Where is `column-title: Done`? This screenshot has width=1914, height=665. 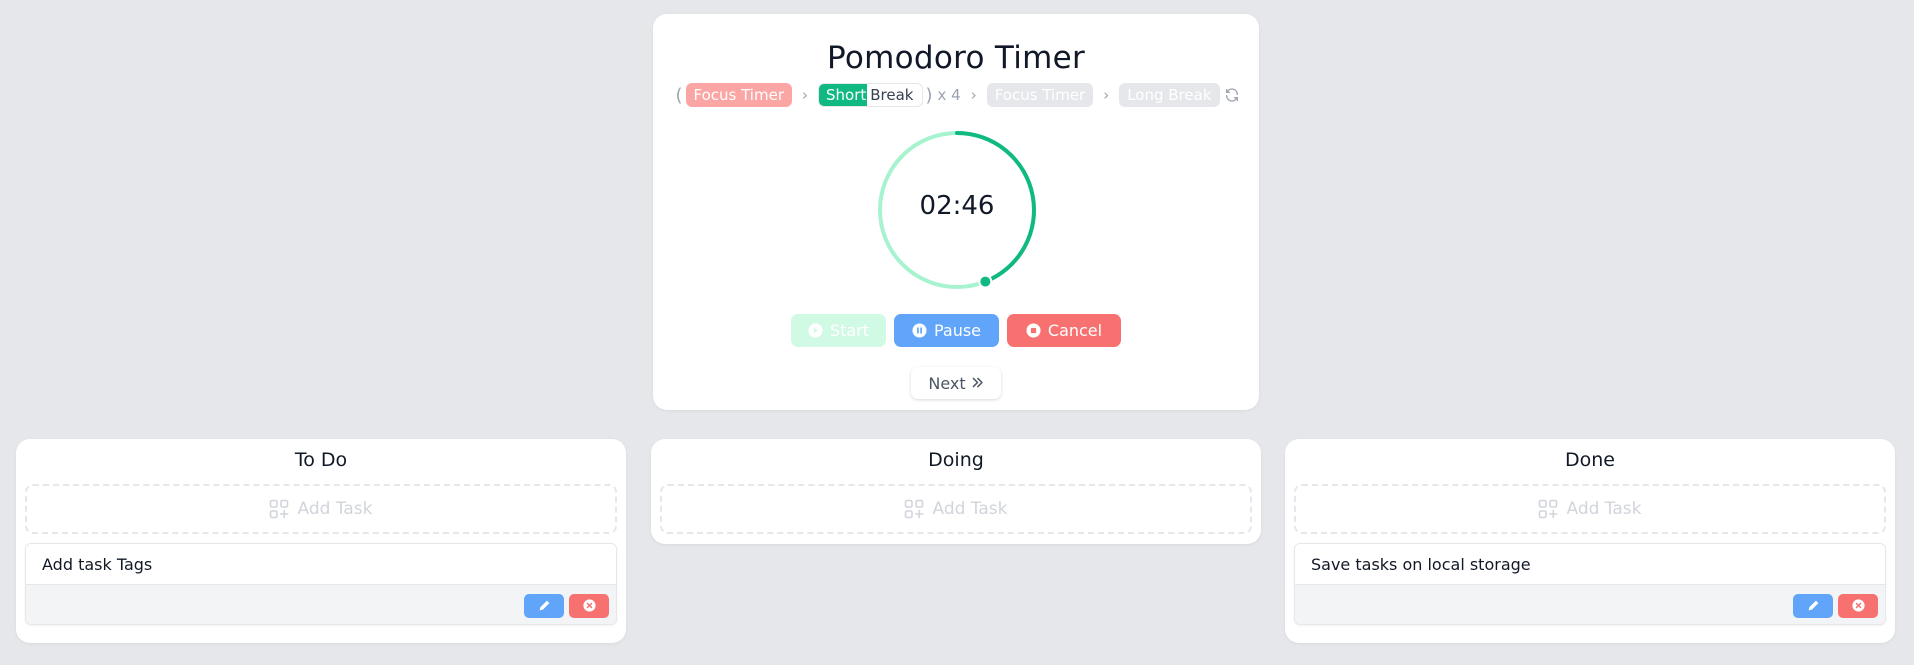 column-title: Done is located at coordinates (1590, 460).